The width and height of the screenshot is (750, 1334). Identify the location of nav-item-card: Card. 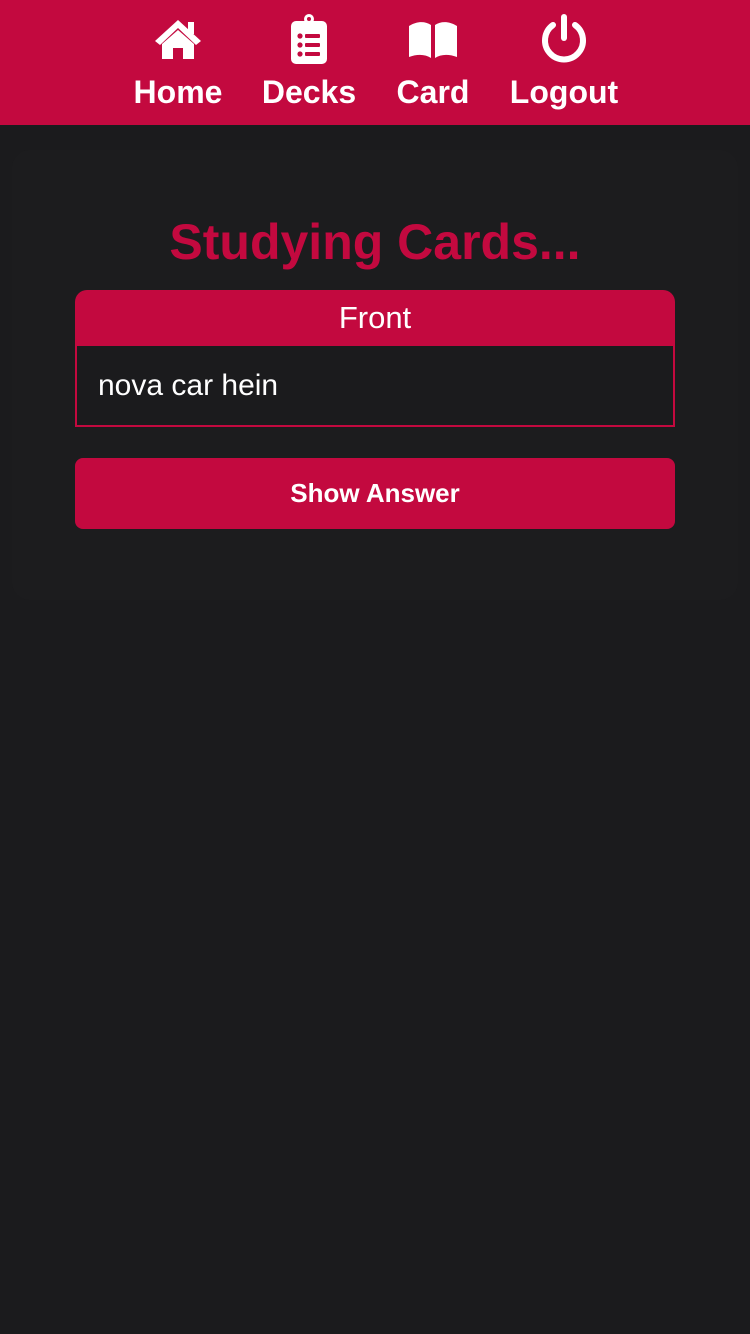
(433, 62).